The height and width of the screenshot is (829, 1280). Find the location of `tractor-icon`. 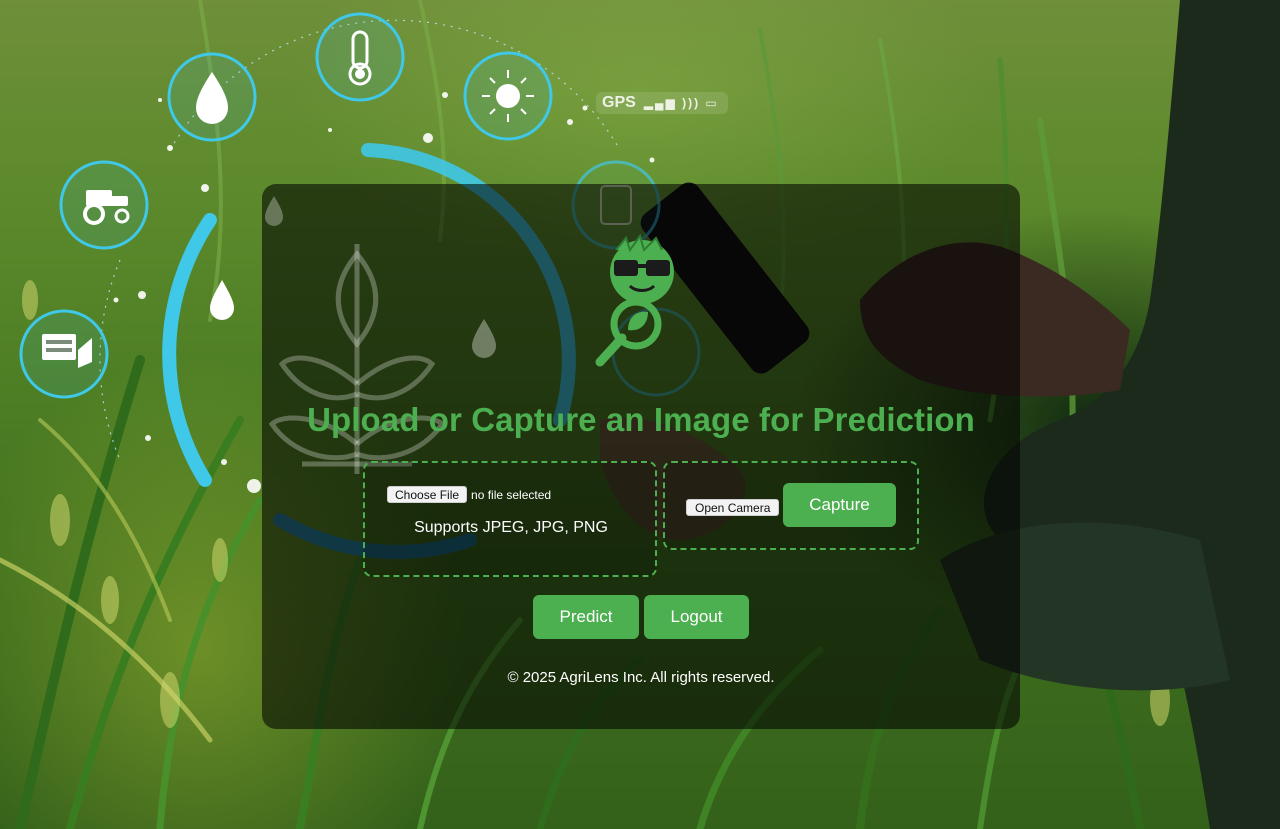

tractor-icon is located at coordinates (104, 205).